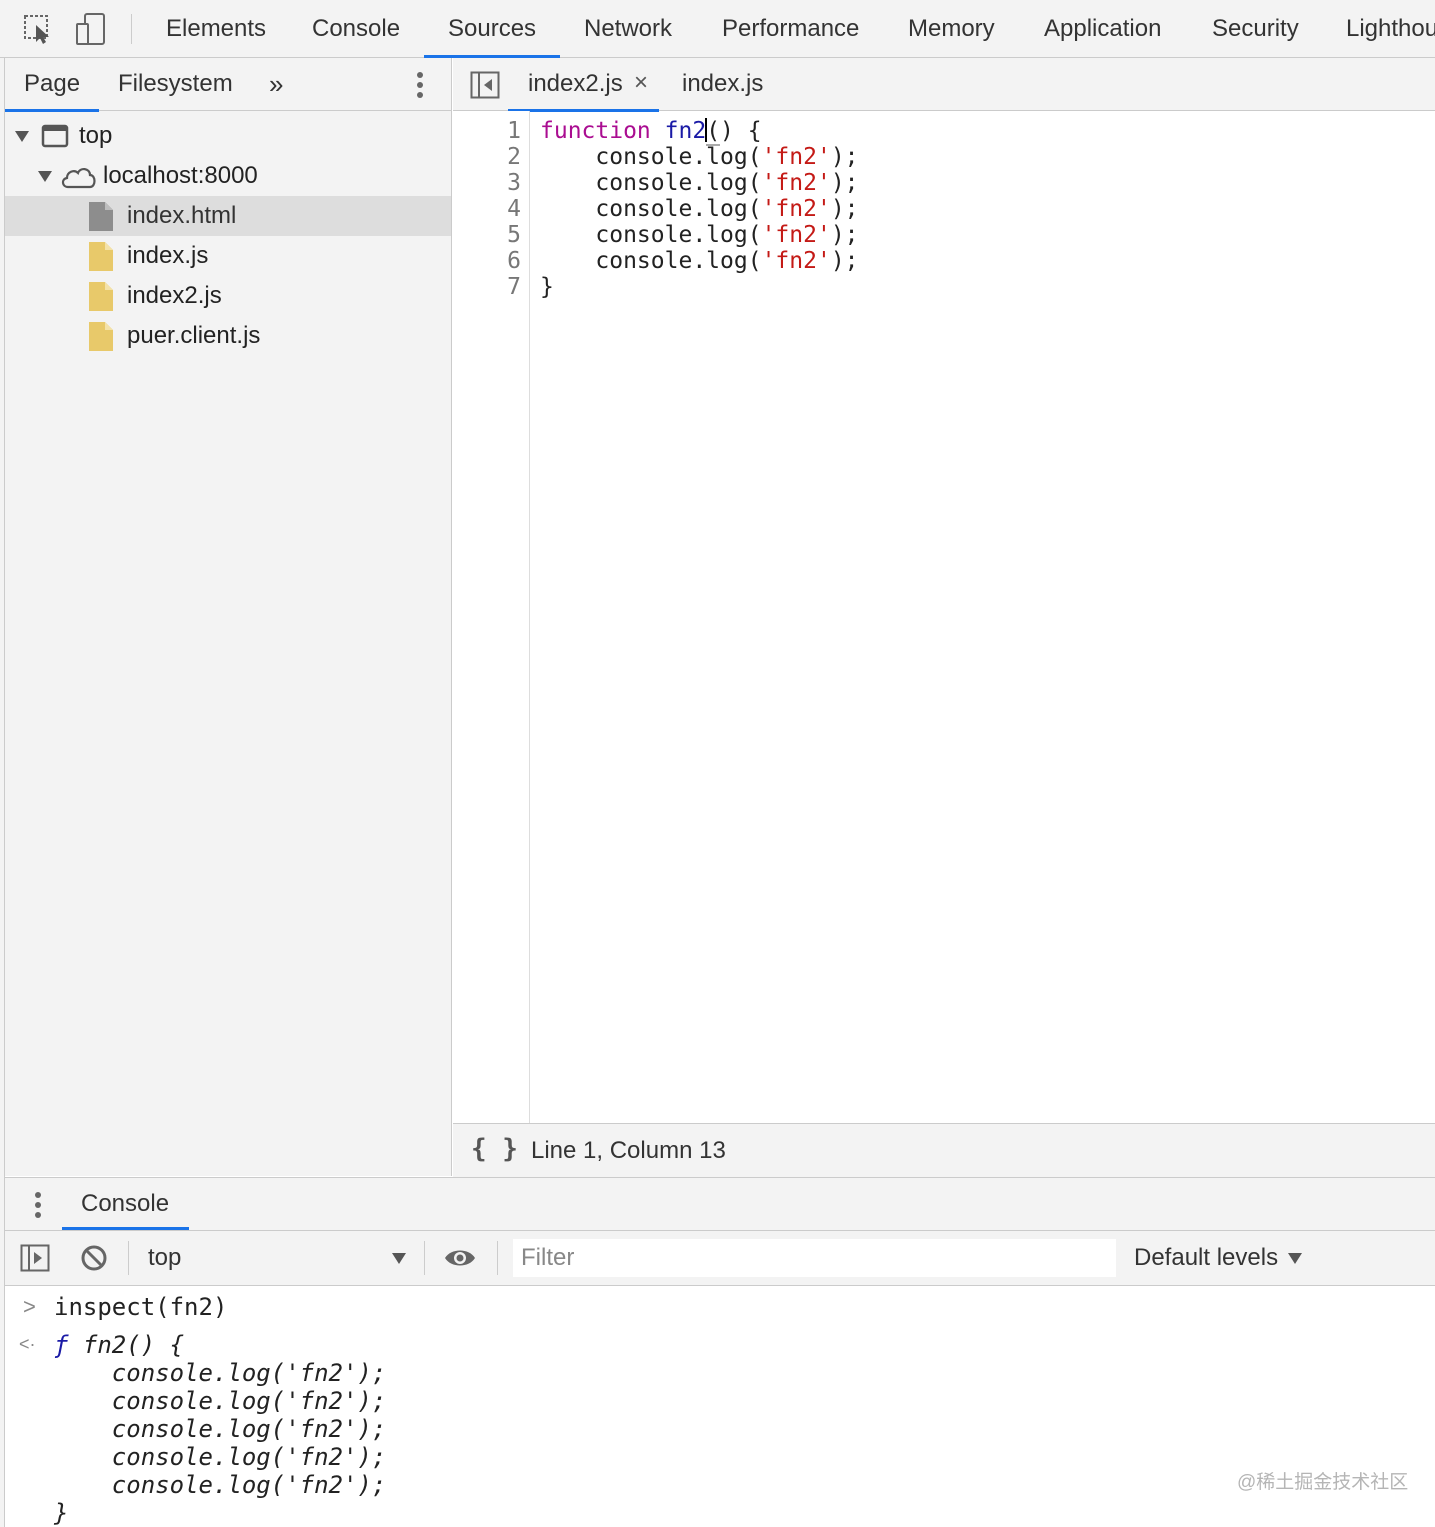  Describe the element at coordinates (228, 296) in the screenshot. I see `tree-item-file: index2.js` at that location.